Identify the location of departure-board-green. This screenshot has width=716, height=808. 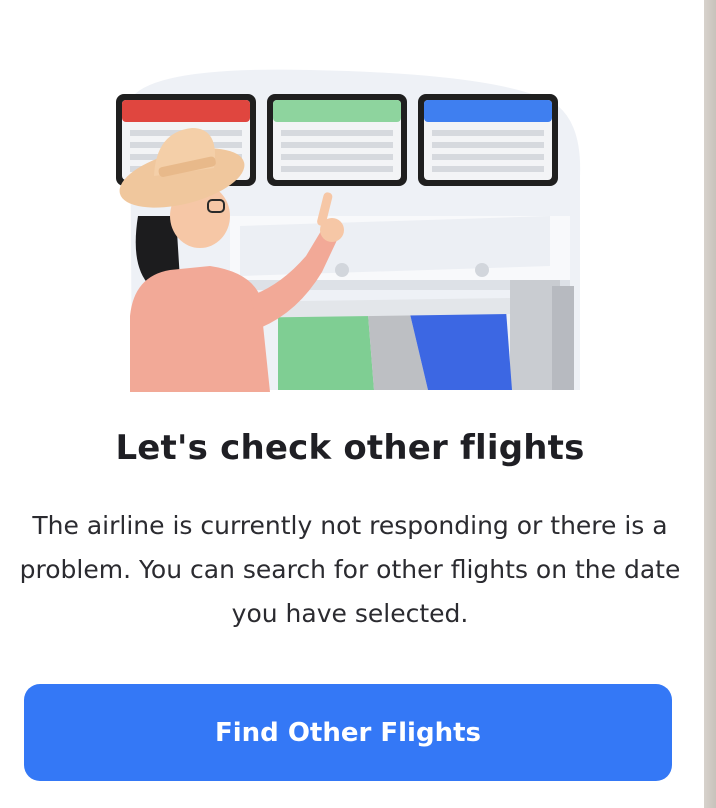
(337, 140).